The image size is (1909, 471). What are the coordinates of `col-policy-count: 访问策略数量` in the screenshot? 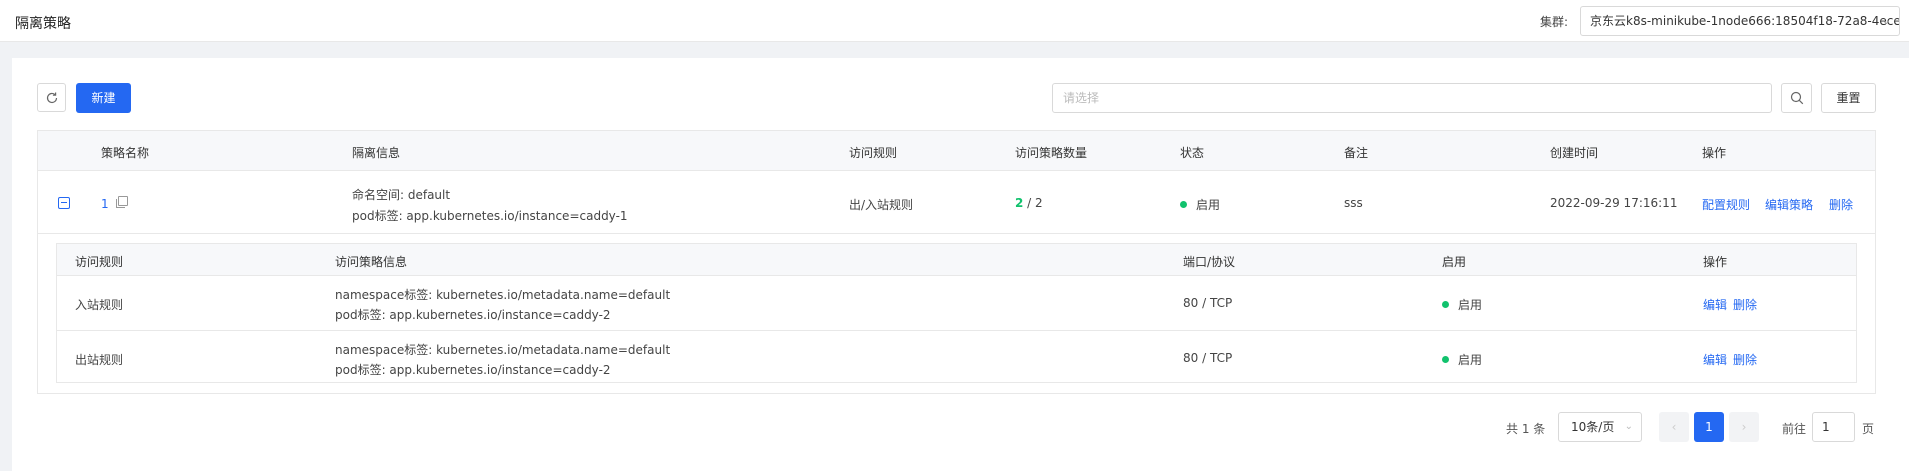 It's located at (1051, 153).